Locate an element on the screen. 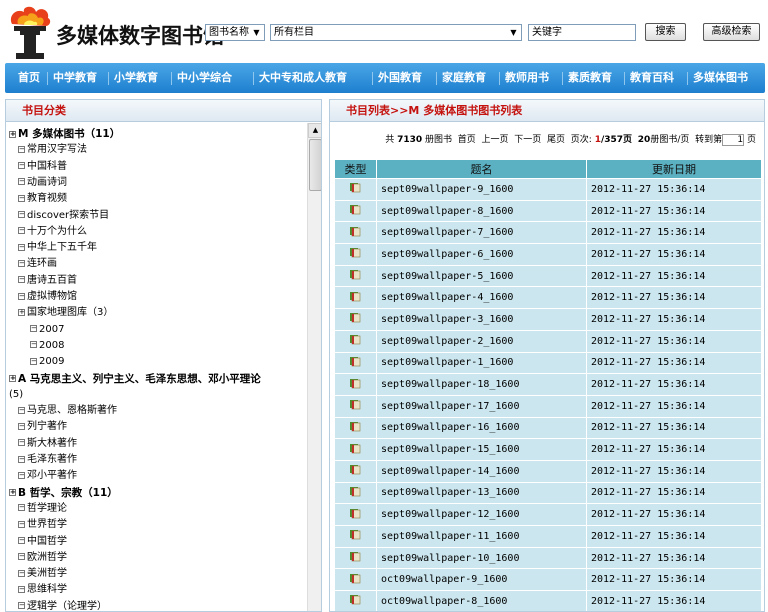 The width and height of the screenshot is (768, 612). scrollbar-thumb is located at coordinates (315, 165).